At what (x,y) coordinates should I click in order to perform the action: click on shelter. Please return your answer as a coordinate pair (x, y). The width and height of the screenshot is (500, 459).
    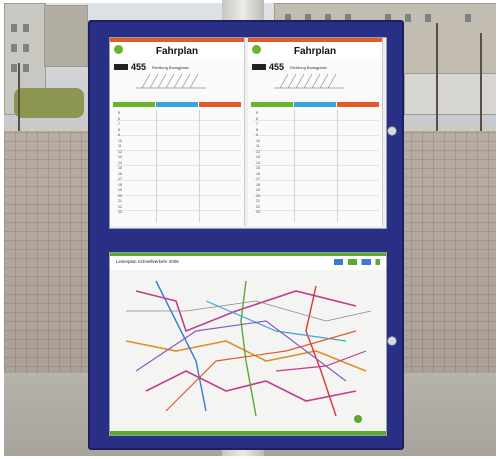
    Looking at the image, I should click on (450, 94).